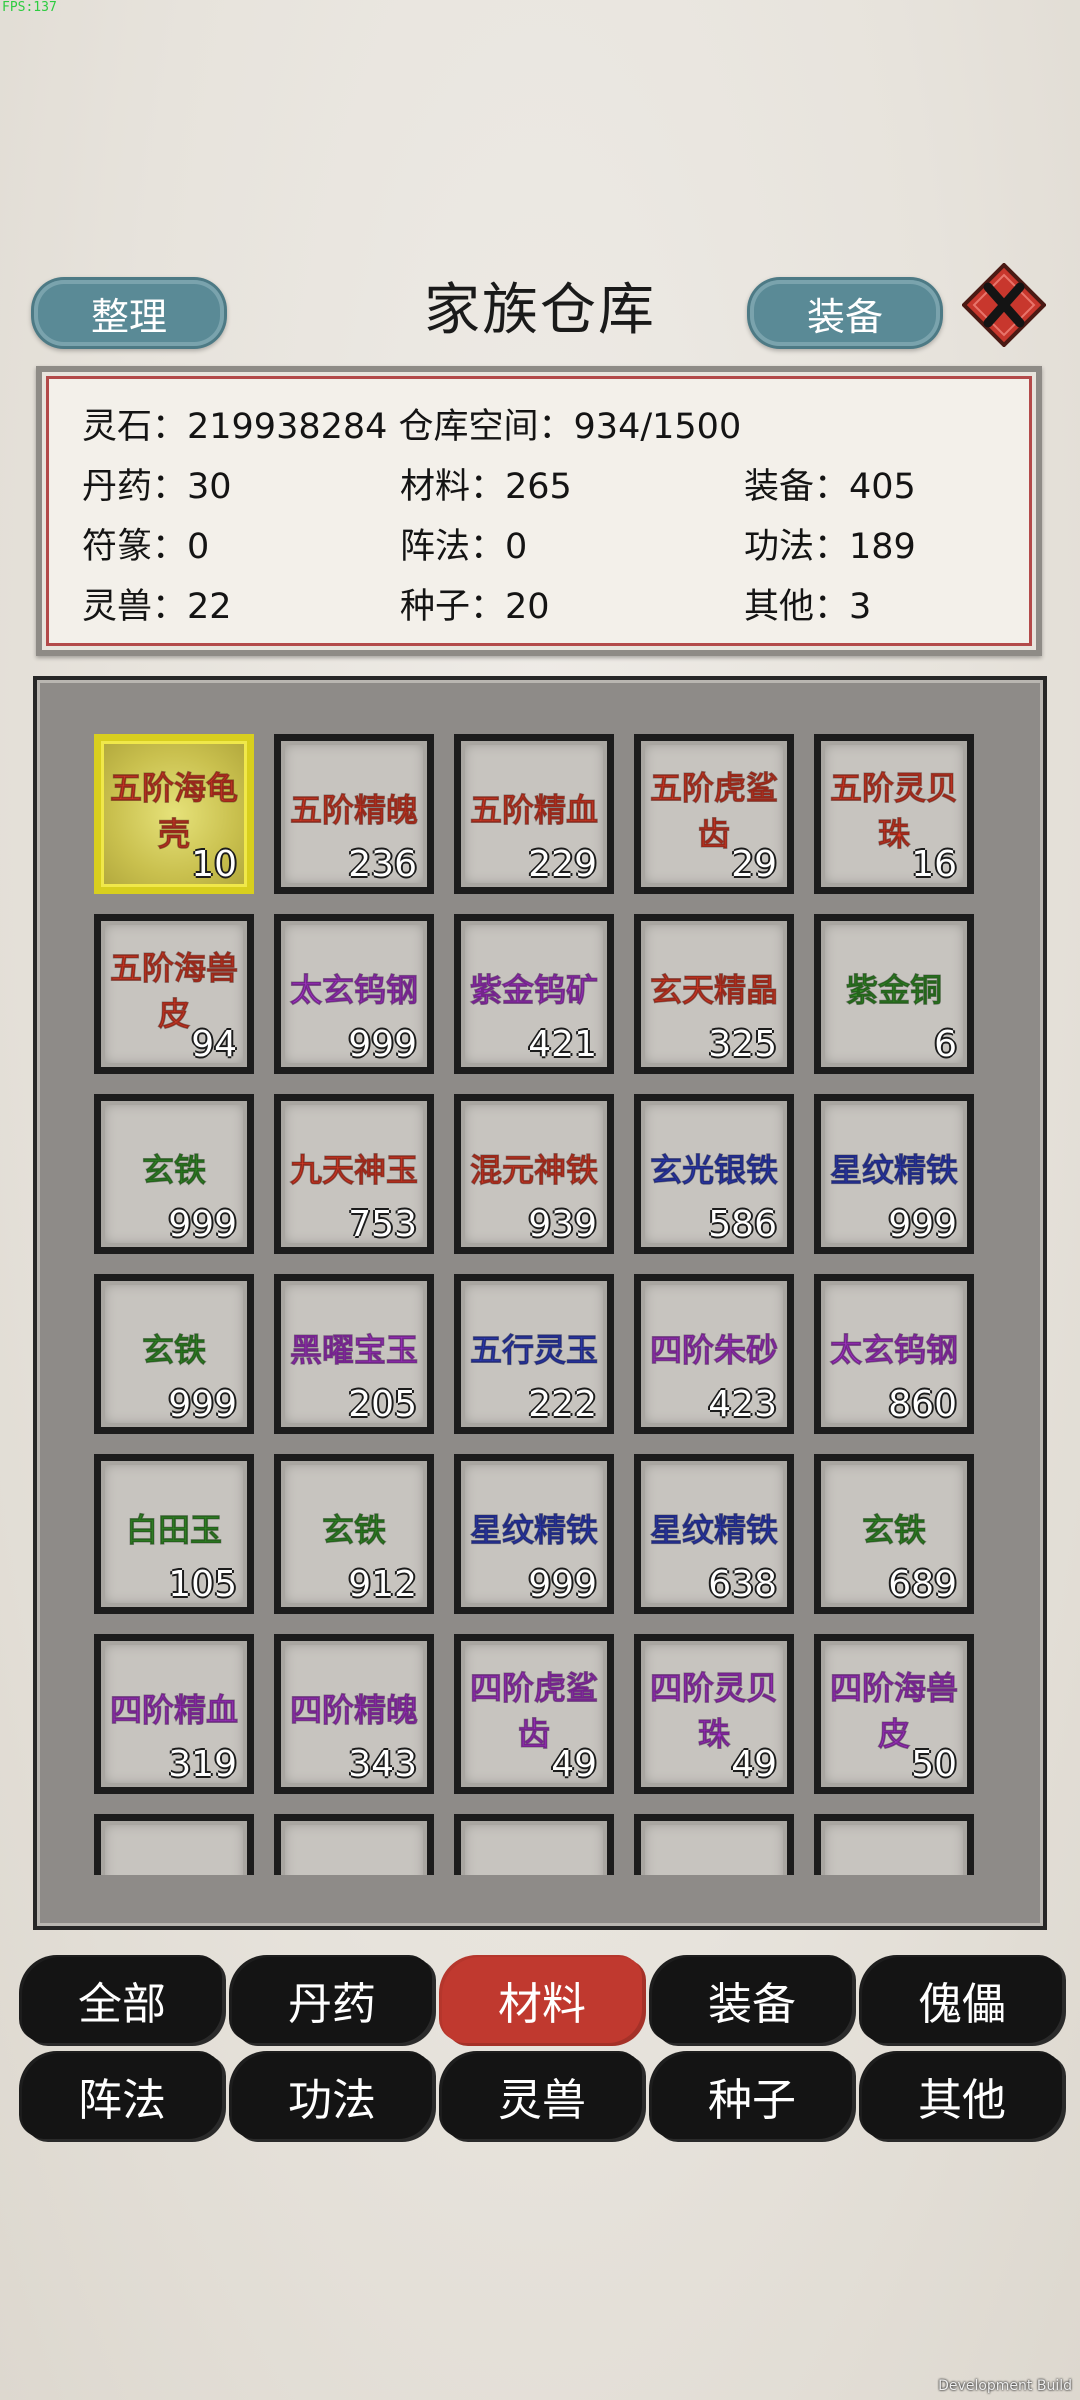 The height and width of the screenshot is (2400, 1080). I want to click on item-name: 紫金钨矿, so click(533, 990).